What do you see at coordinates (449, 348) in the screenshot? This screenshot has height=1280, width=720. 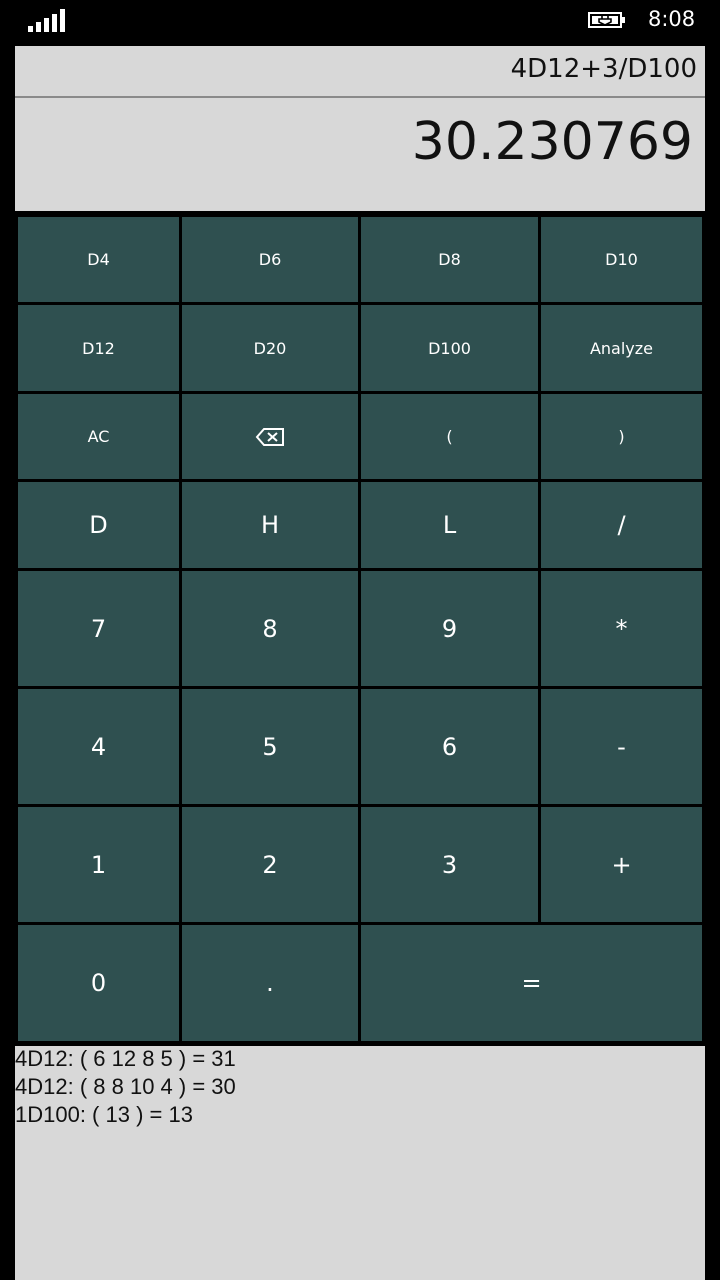 I see `d100-button: D100` at bounding box center [449, 348].